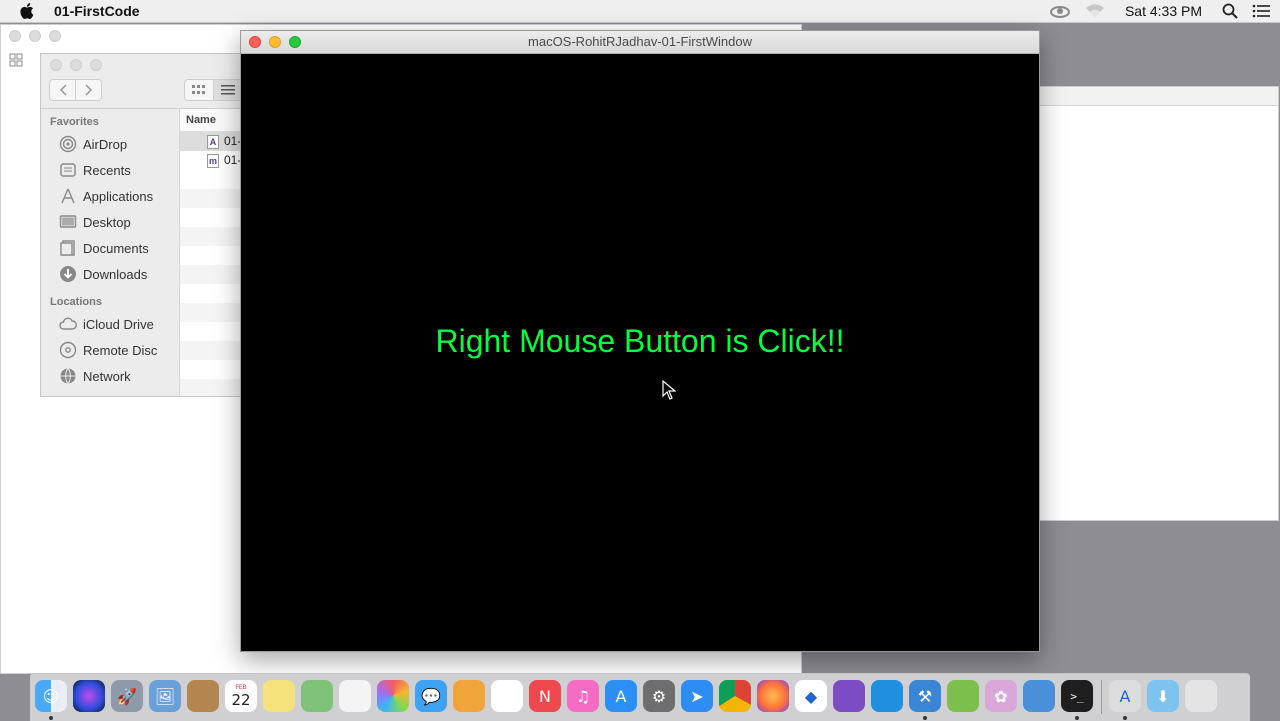  What do you see at coordinates (97, 11) in the screenshot?
I see `app-menu-name: 01-FirstCode` at bounding box center [97, 11].